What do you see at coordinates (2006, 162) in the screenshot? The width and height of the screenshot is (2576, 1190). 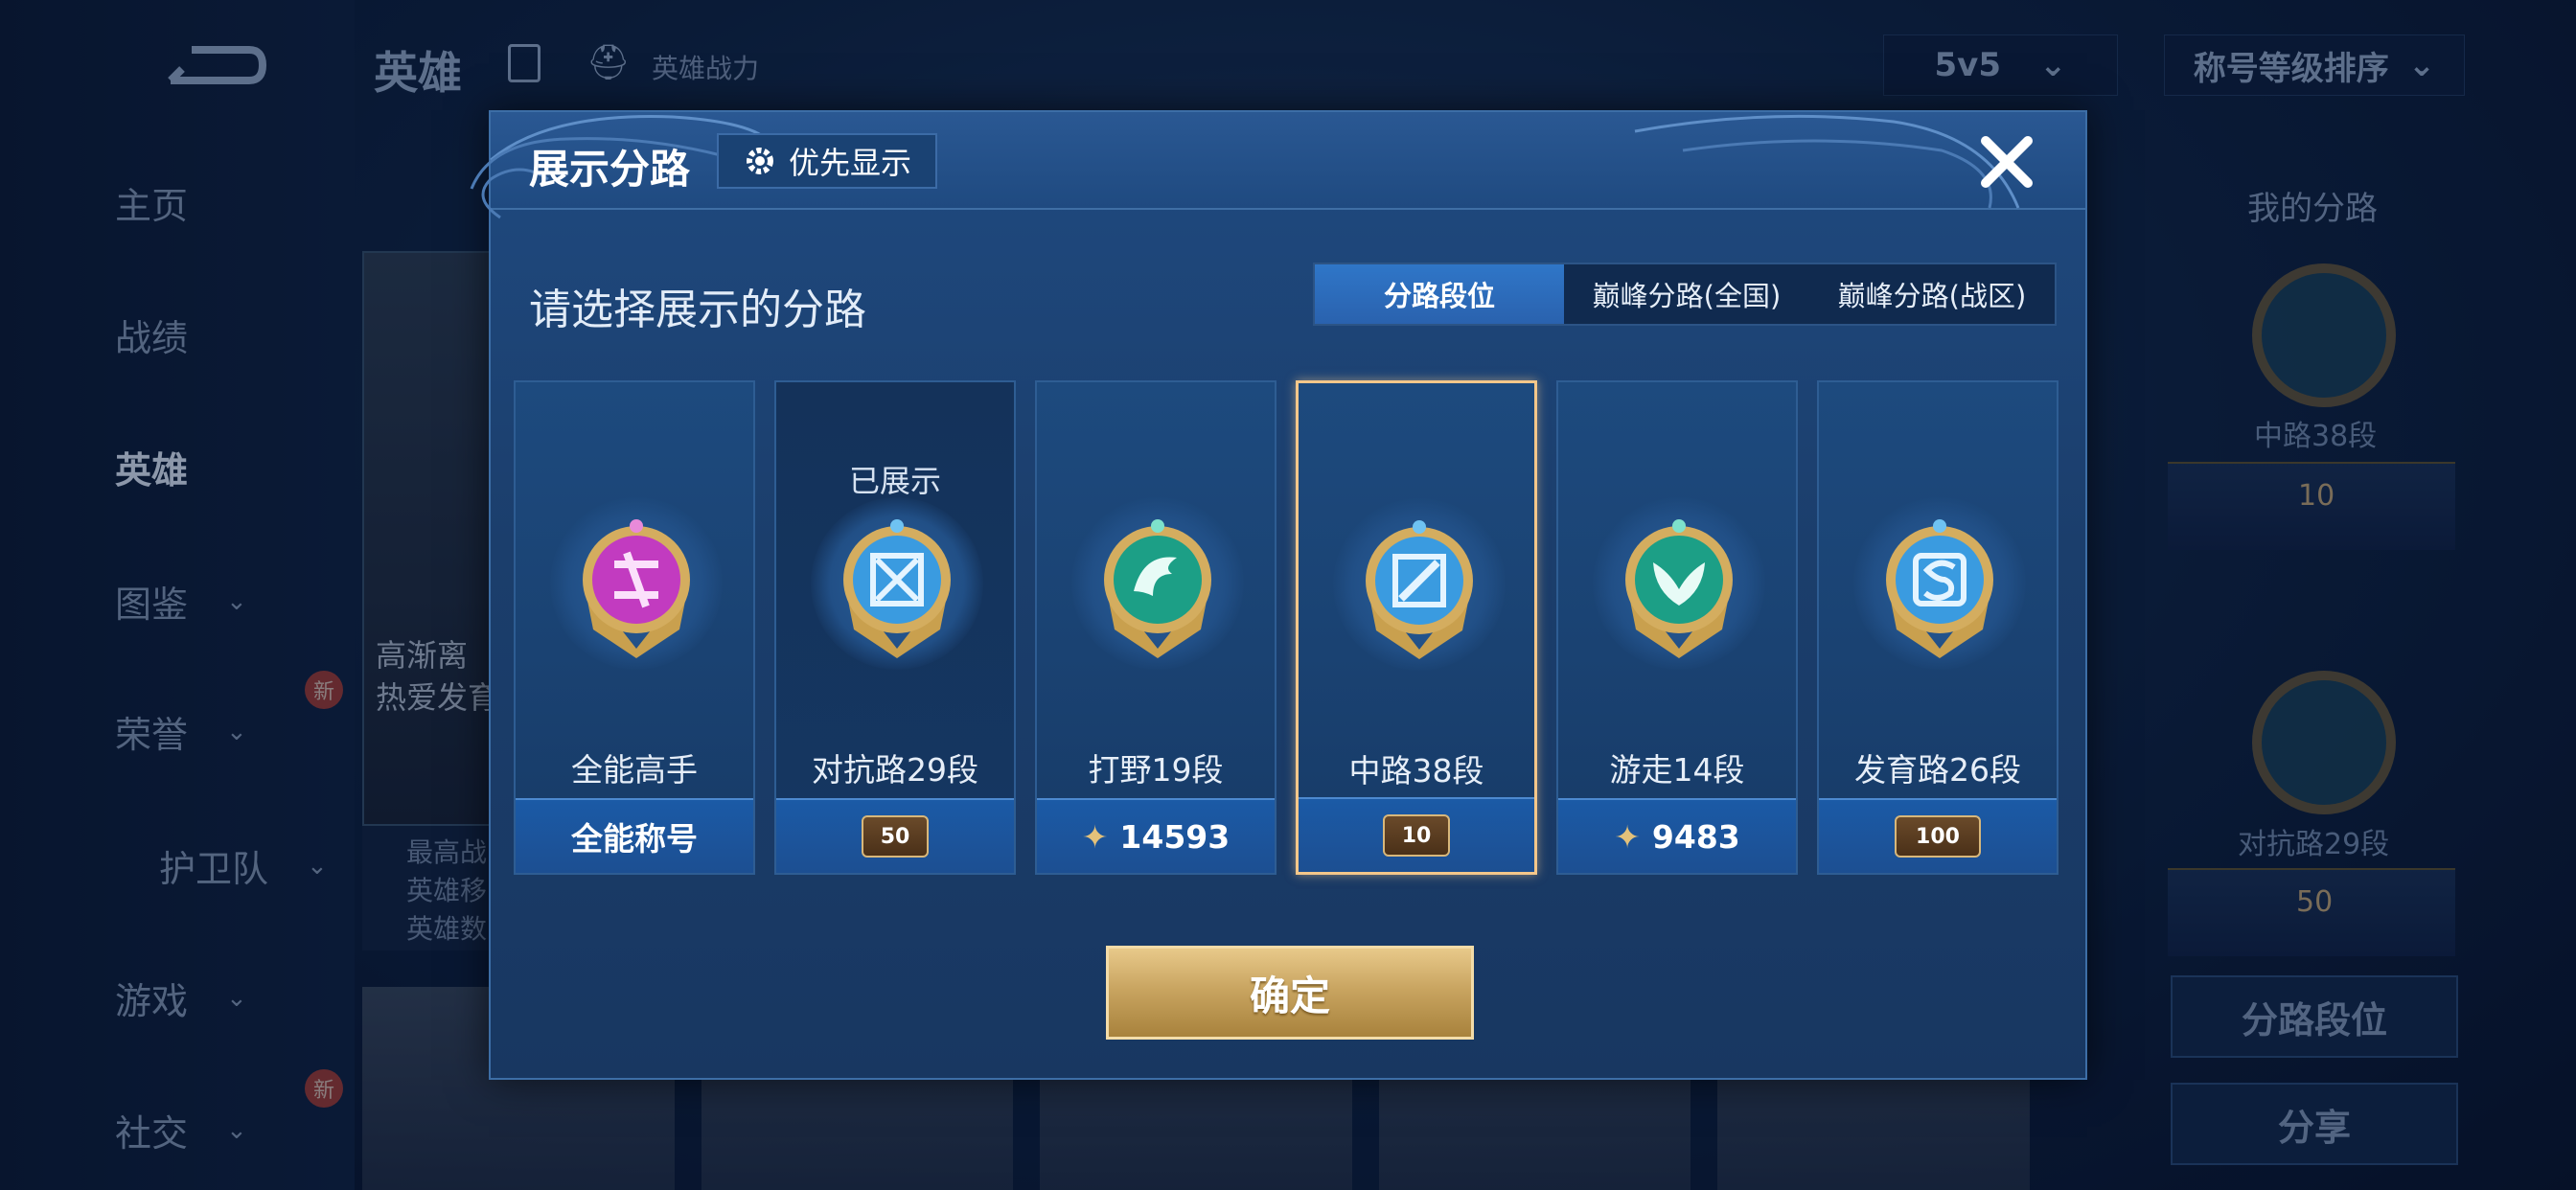 I see `close-icon` at bounding box center [2006, 162].